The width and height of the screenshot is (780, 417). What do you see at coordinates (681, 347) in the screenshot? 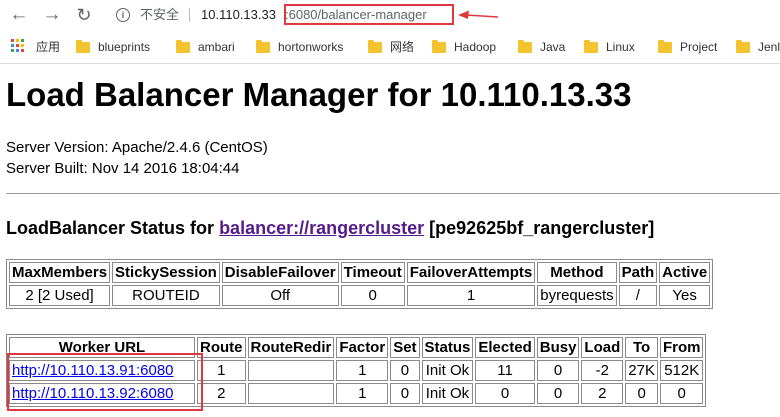
I see `header-from: From` at bounding box center [681, 347].